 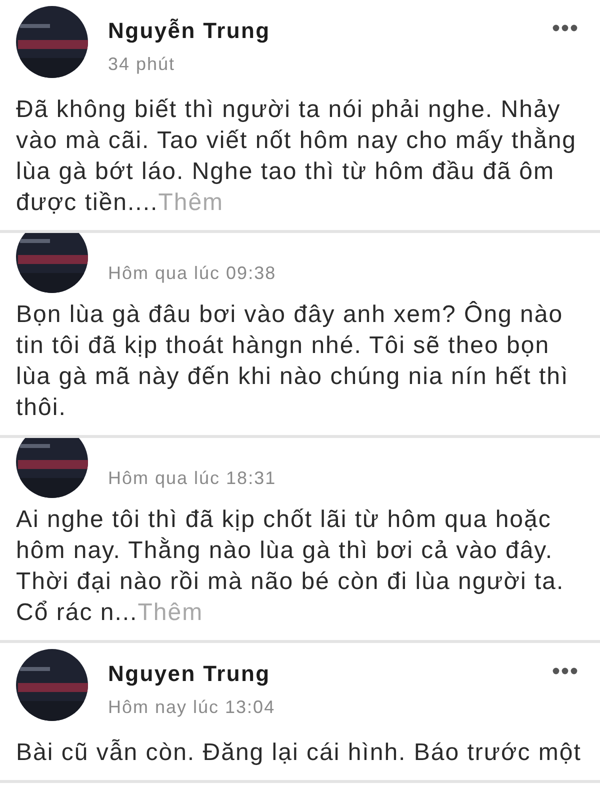 What do you see at coordinates (293, 361) in the screenshot?
I see `post-text: Bọn lùa gà đâu bơi vào đây anh xem? Ông nào tin tôi đã kịp thoát hàngn nhé. Tôi sẽ theo bọn lùa gà mã này đến khi nào chúng nia nín hết thì thôi.` at bounding box center [293, 361].